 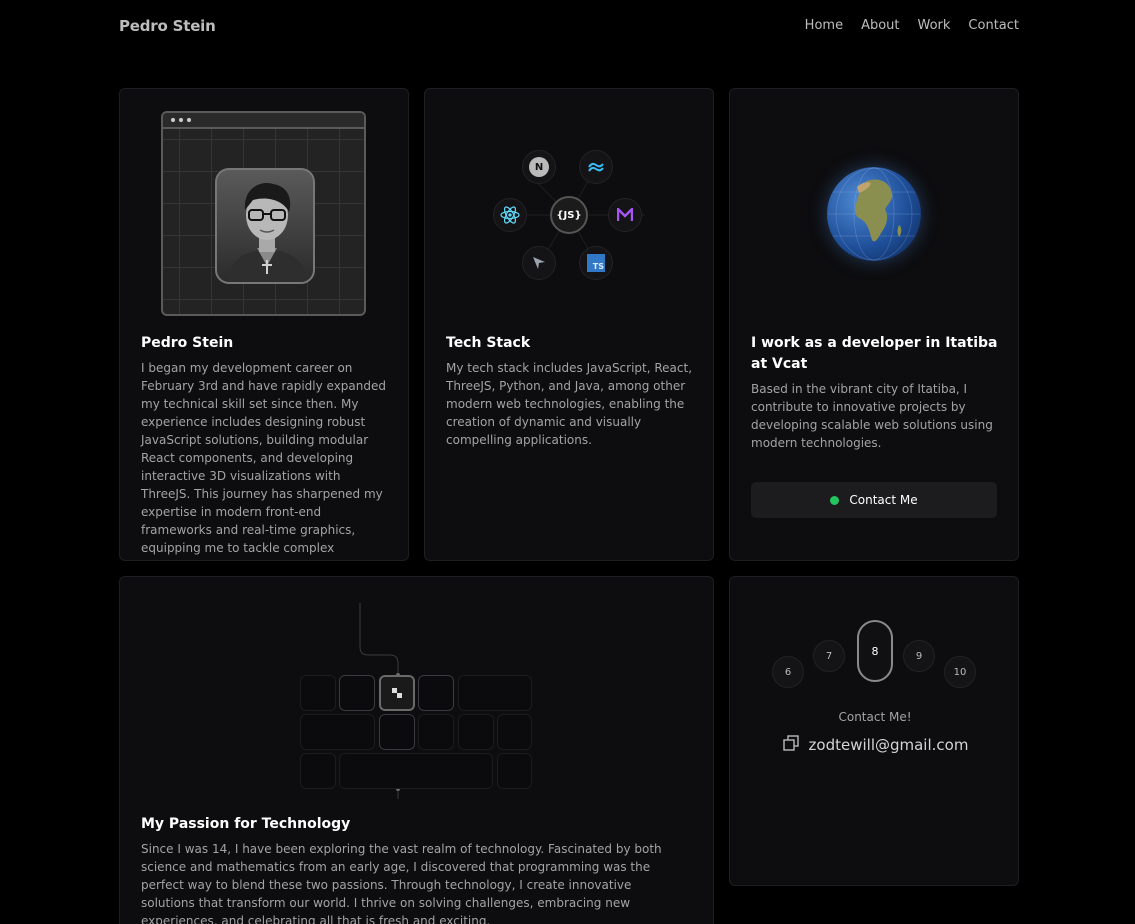 What do you see at coordinates (835, 500) in the screenshot?
I see `status-dot` at bounding box center [835, 500].